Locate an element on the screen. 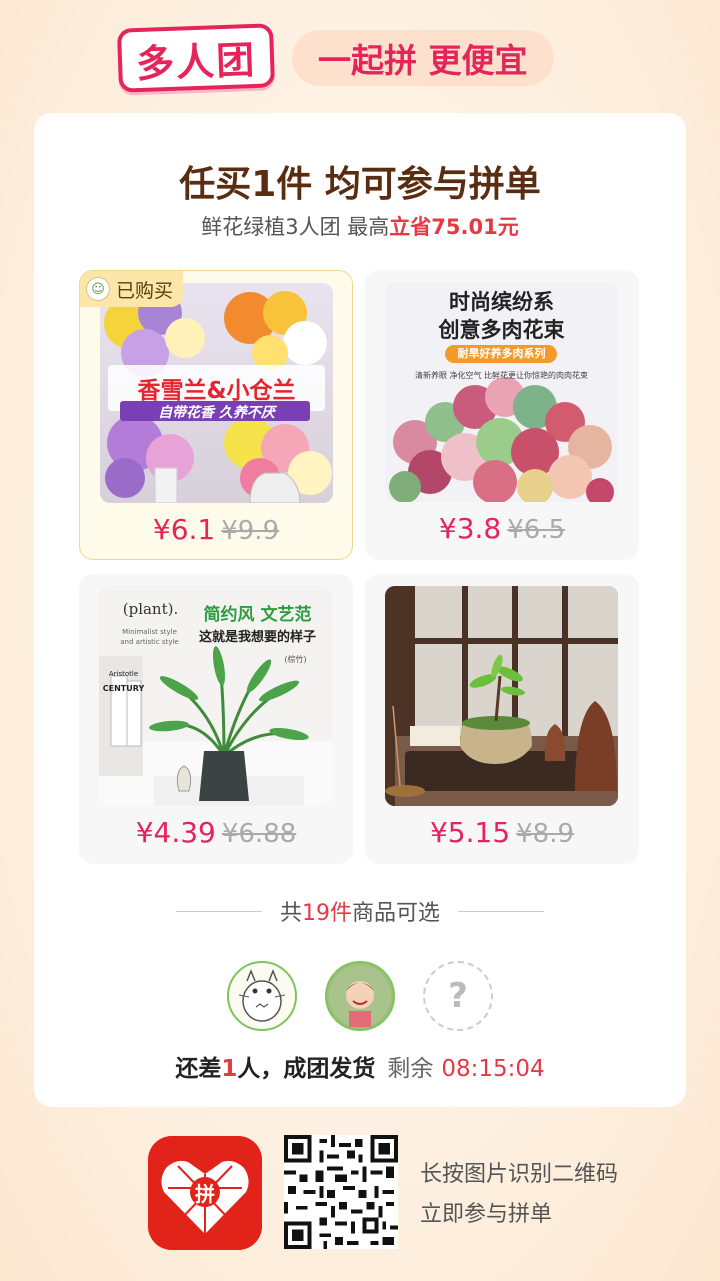 This screenshot has width=720, height=1281. palm-book-1: Aristotle is located at coordinates (123, 674).